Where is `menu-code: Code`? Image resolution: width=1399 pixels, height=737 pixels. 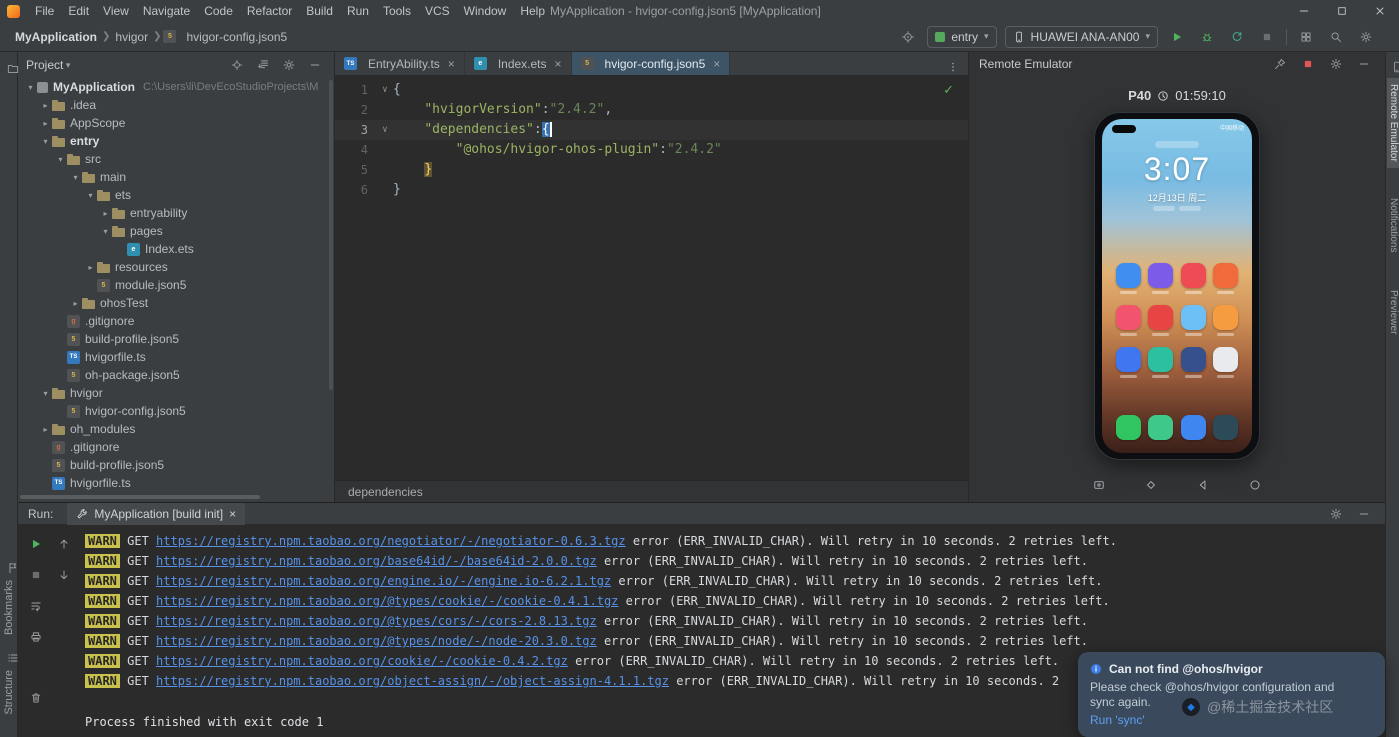
menu-code: Code is located at coordinates (218, 11).